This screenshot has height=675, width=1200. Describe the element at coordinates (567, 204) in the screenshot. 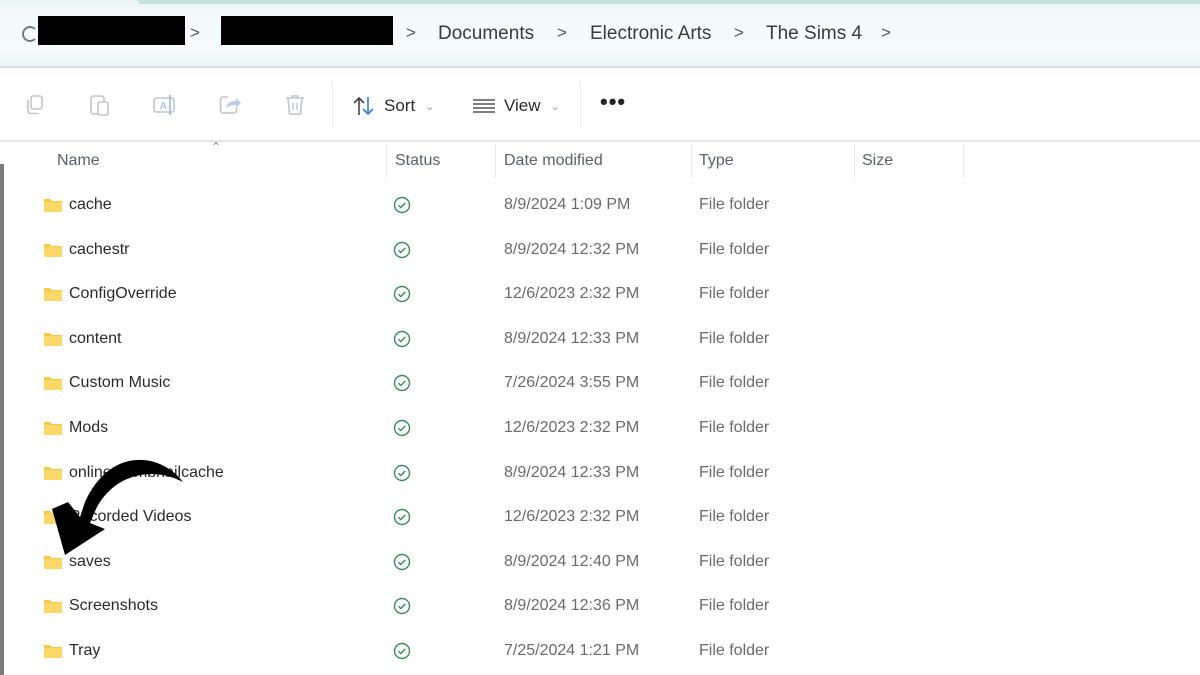

I see `date-modified: 8/9/2024 1:09 PM` at that location.